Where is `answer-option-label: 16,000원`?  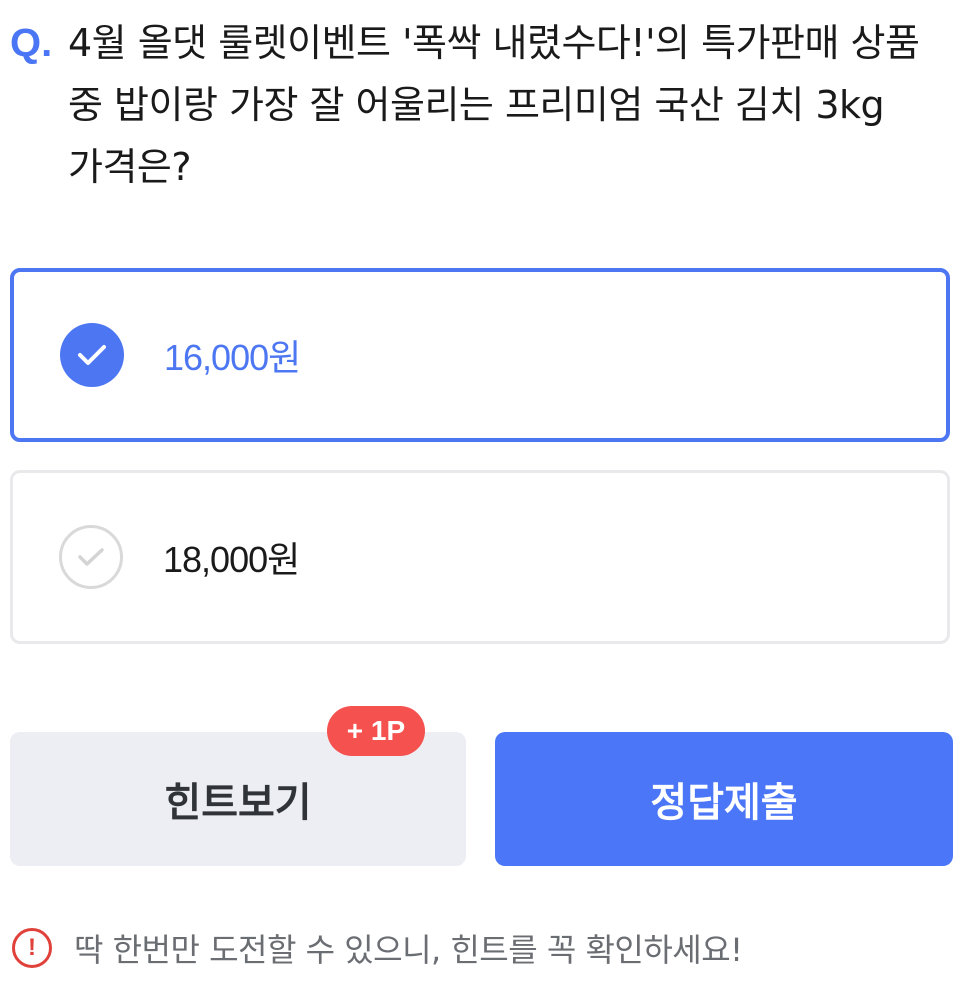
answer-option-label: 16,000원 is located at coordinates (232, 357).